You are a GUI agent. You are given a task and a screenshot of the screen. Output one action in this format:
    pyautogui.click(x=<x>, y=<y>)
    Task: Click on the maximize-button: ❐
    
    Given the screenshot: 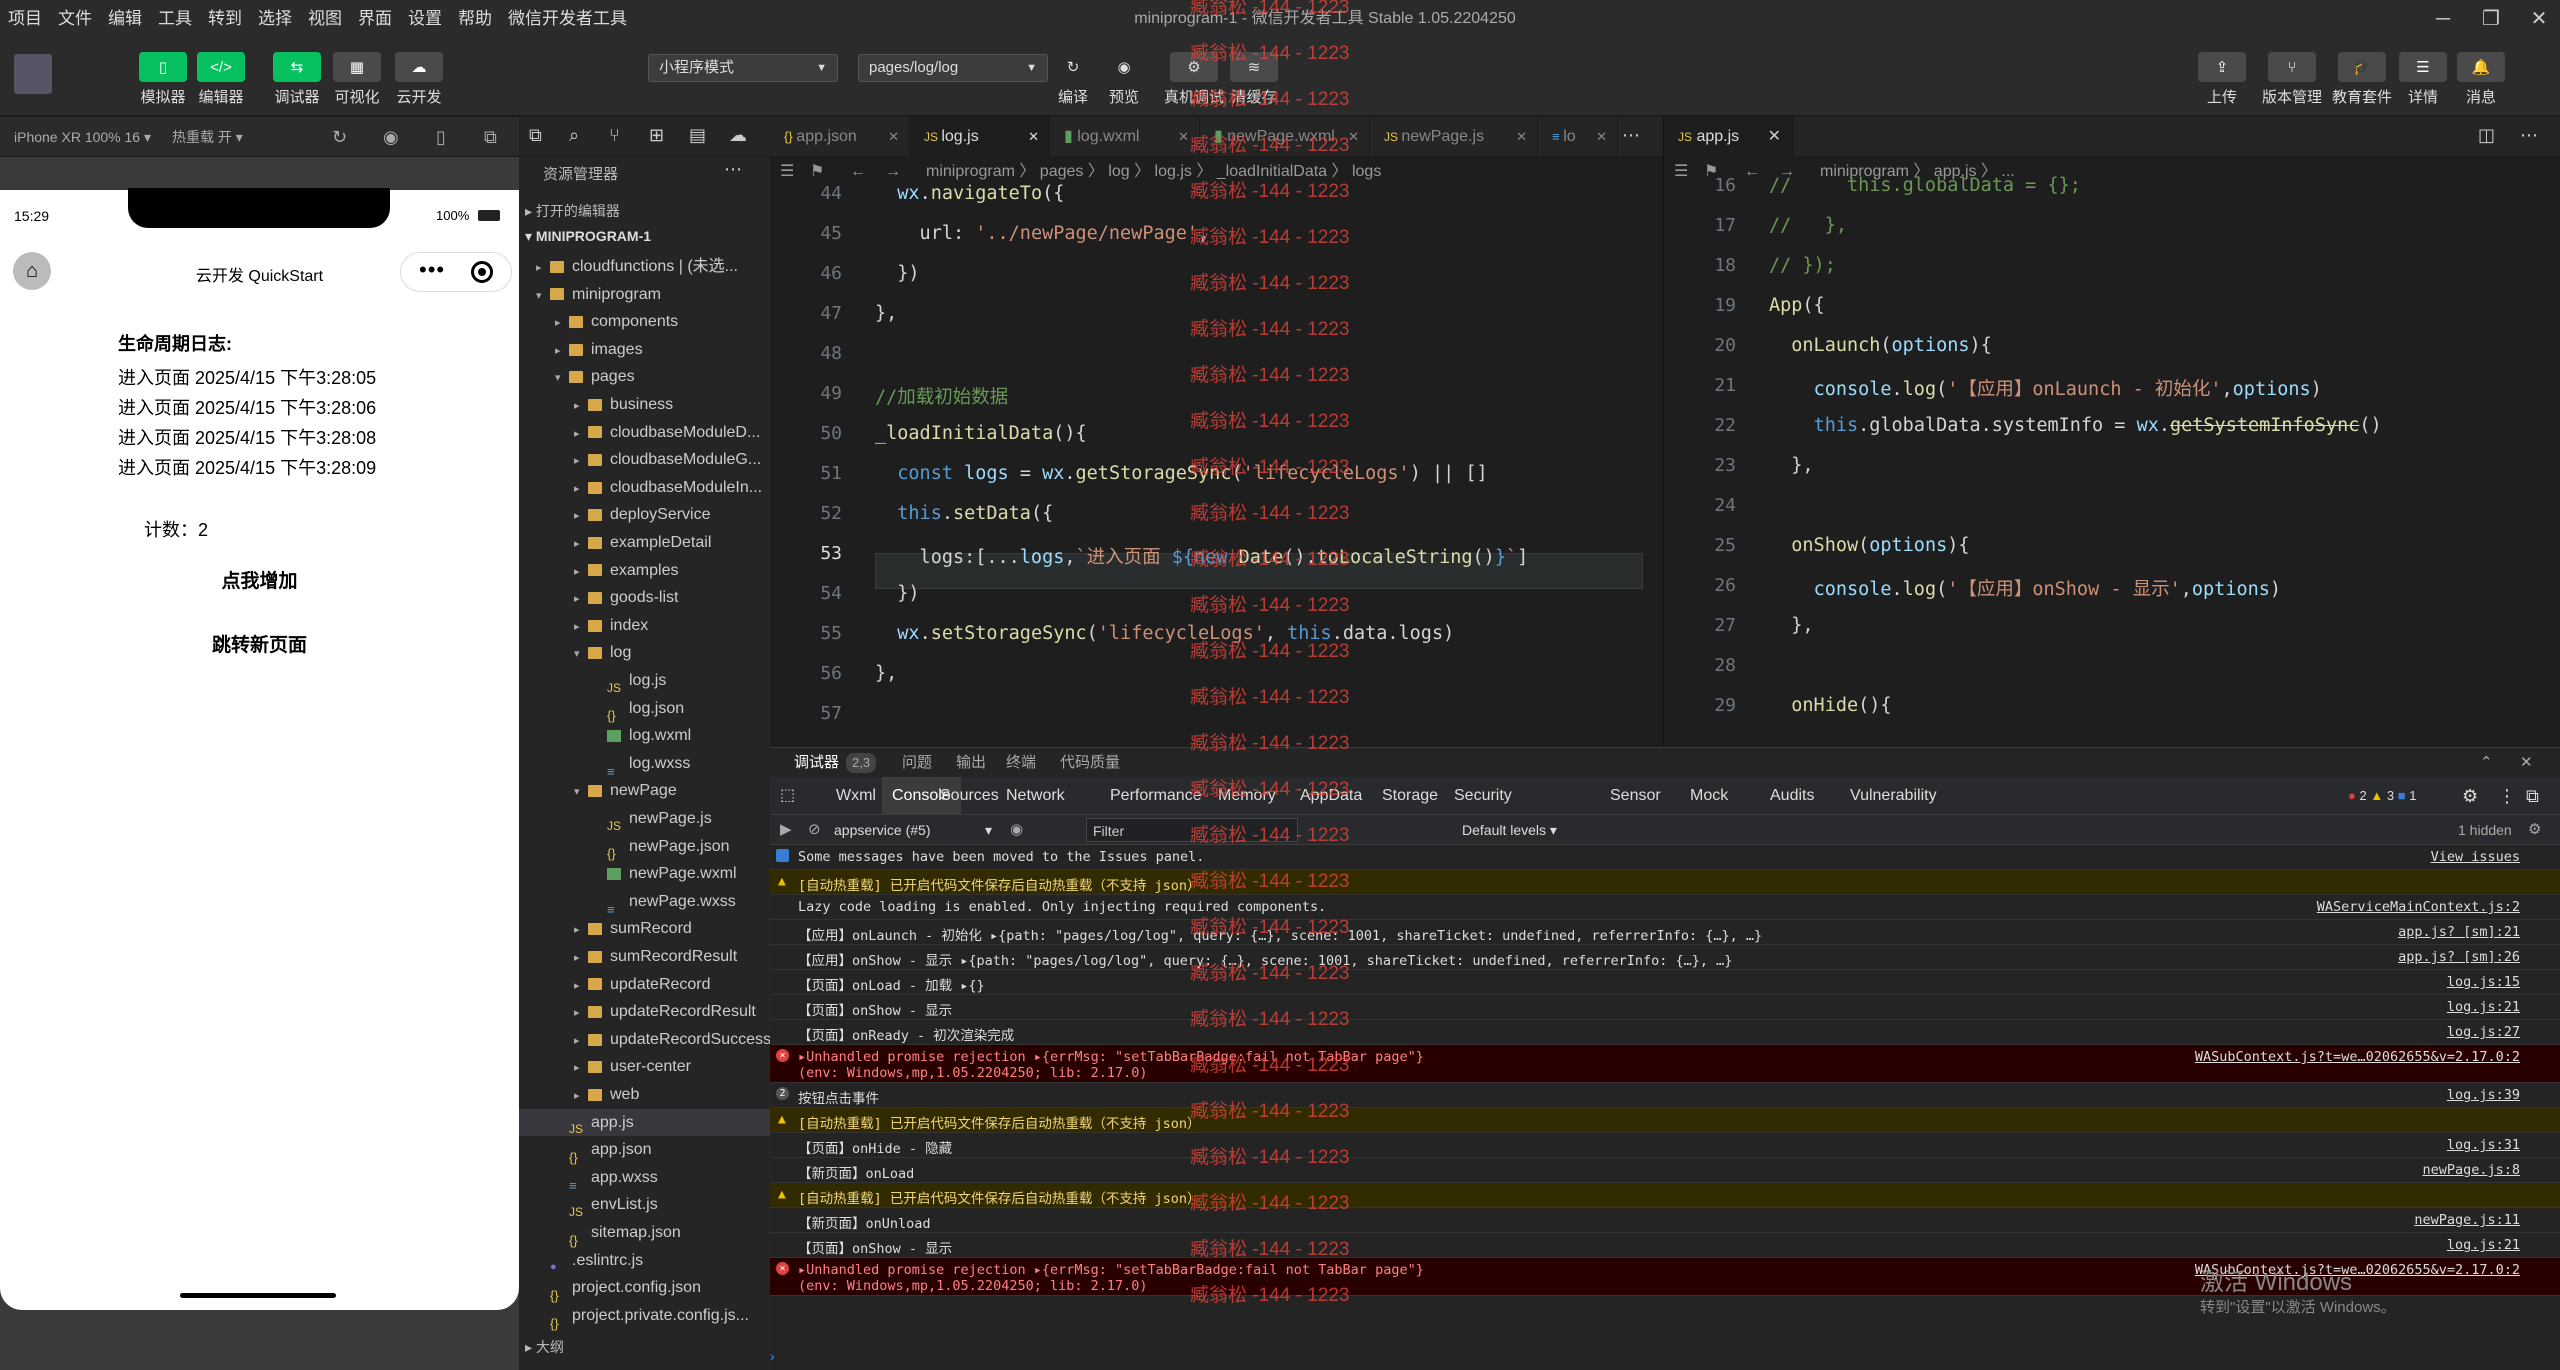 What is the action you would take?
    pyautogui.click(x=2491, y=19)
    